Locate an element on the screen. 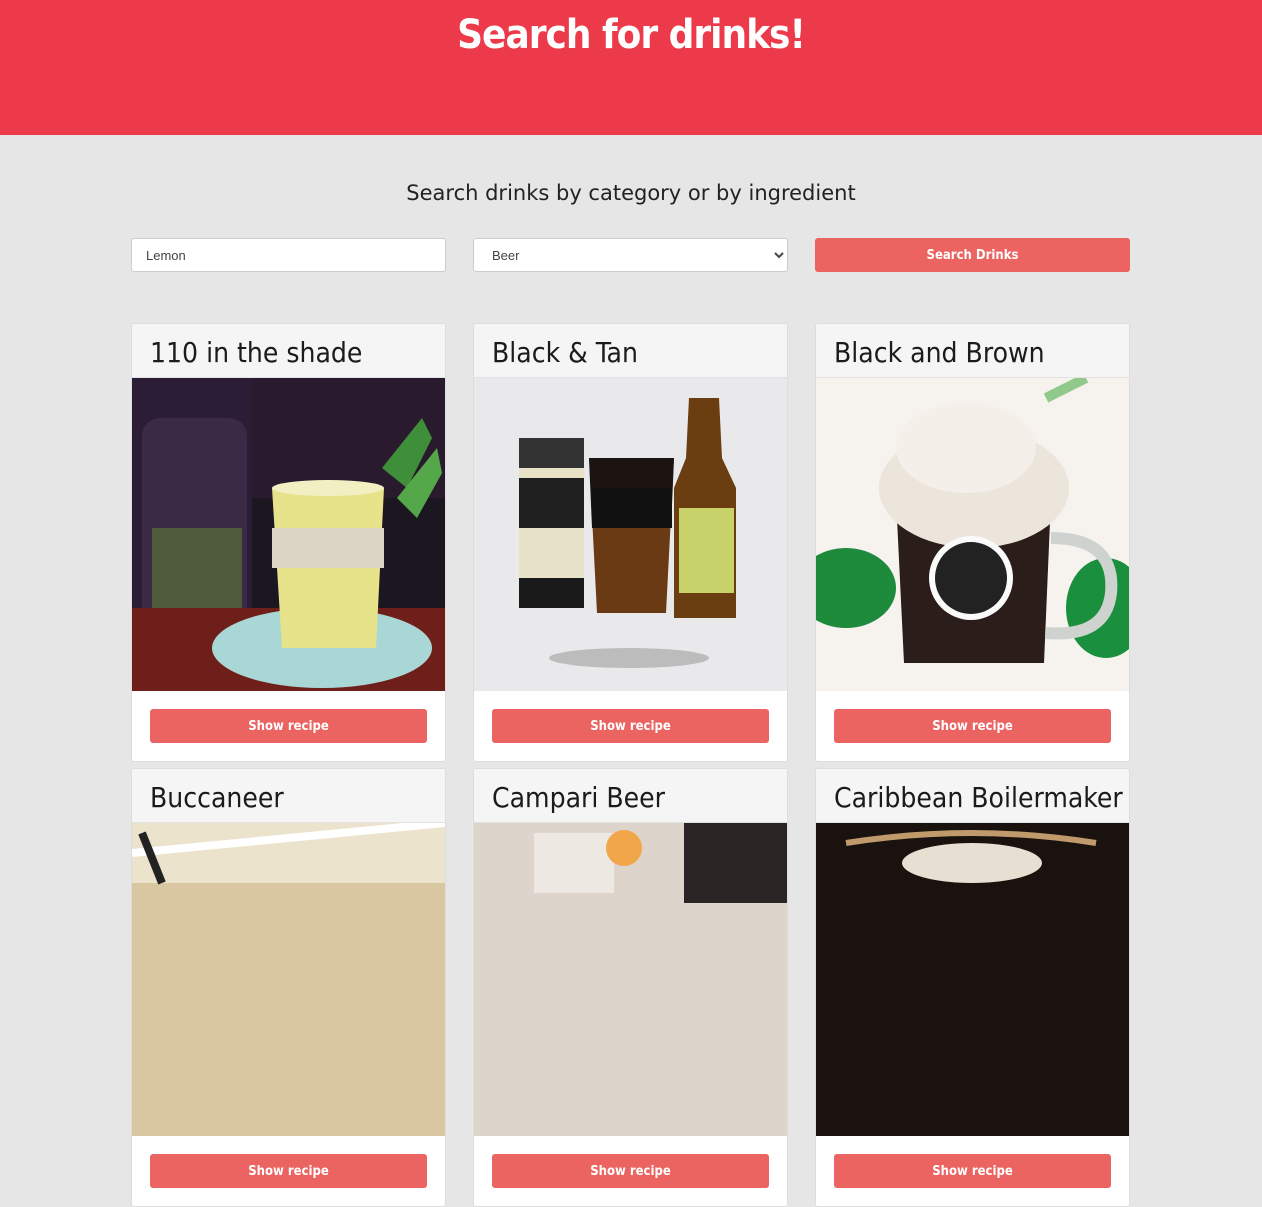 Image resolution: width=1262 pixels, height=1207 pixels. drink-name: Campari Beer is located at coordinates (630, 796).